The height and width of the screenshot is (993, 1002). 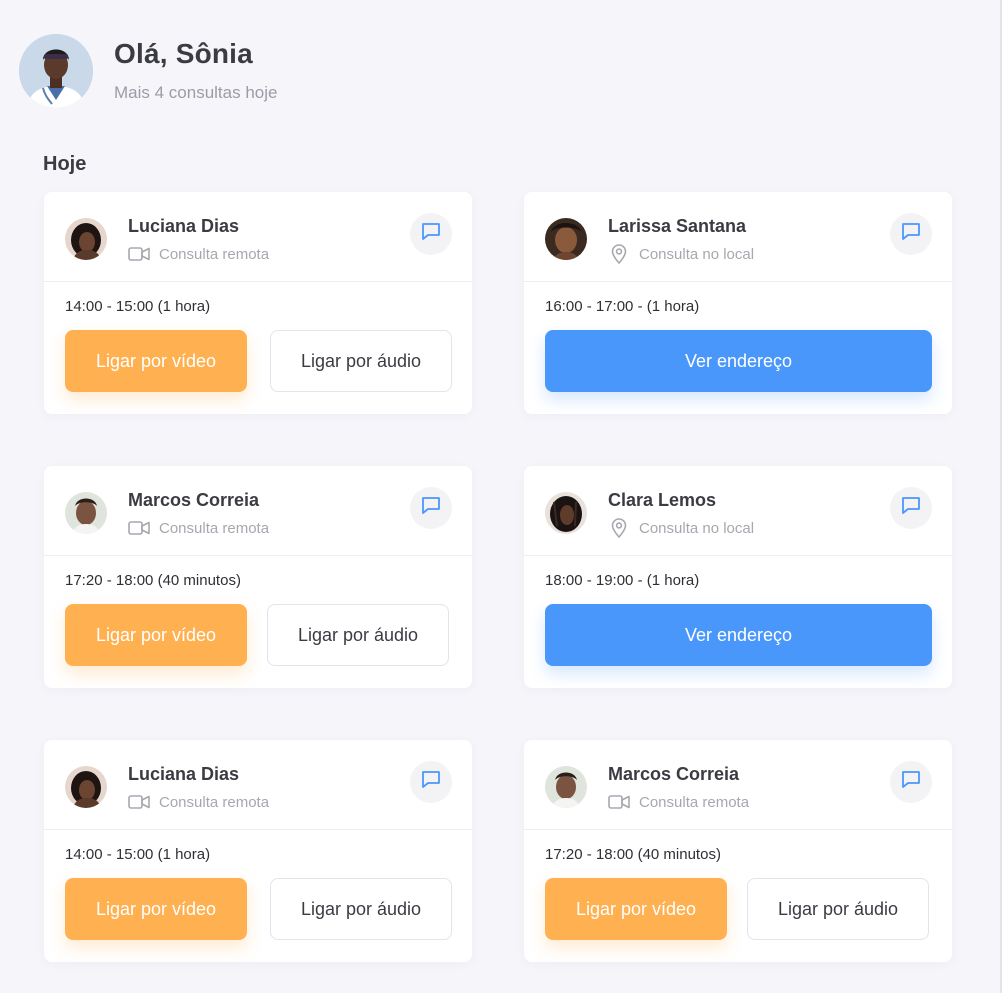 I want to click on card-header: Clara Lemos Consulta no local, so click(x=738, y=511).